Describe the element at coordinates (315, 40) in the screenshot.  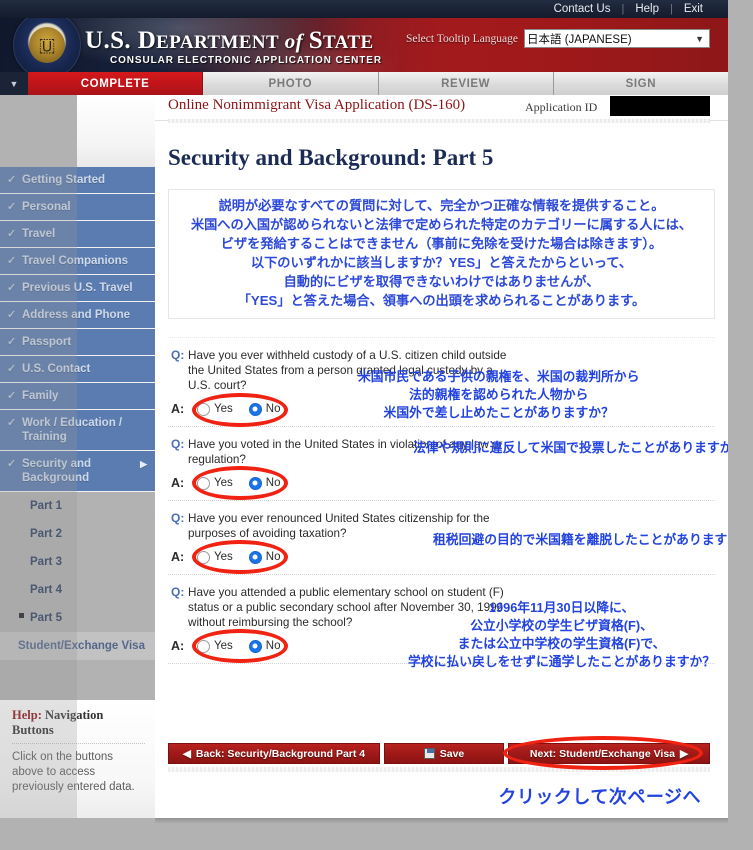
I see `dept-title-s: S` at that location.